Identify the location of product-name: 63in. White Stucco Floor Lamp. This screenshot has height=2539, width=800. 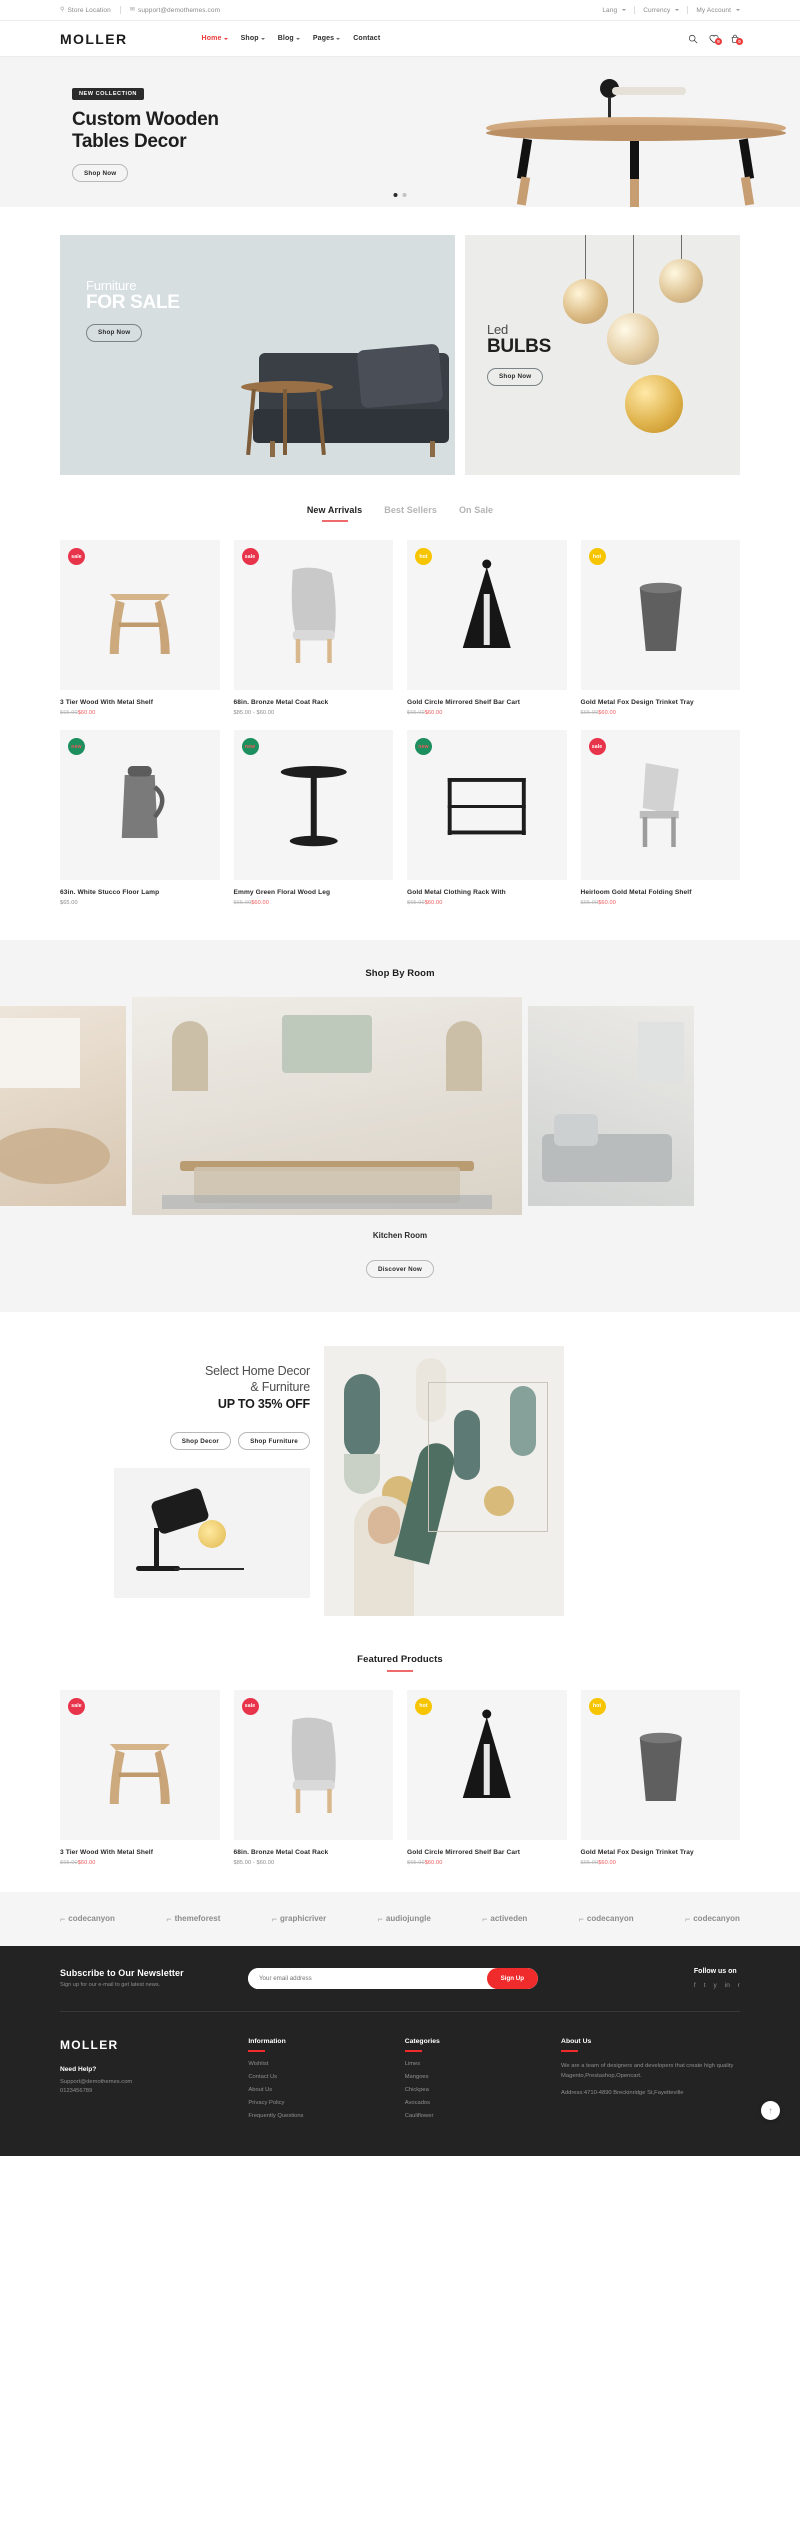
(140, 892).